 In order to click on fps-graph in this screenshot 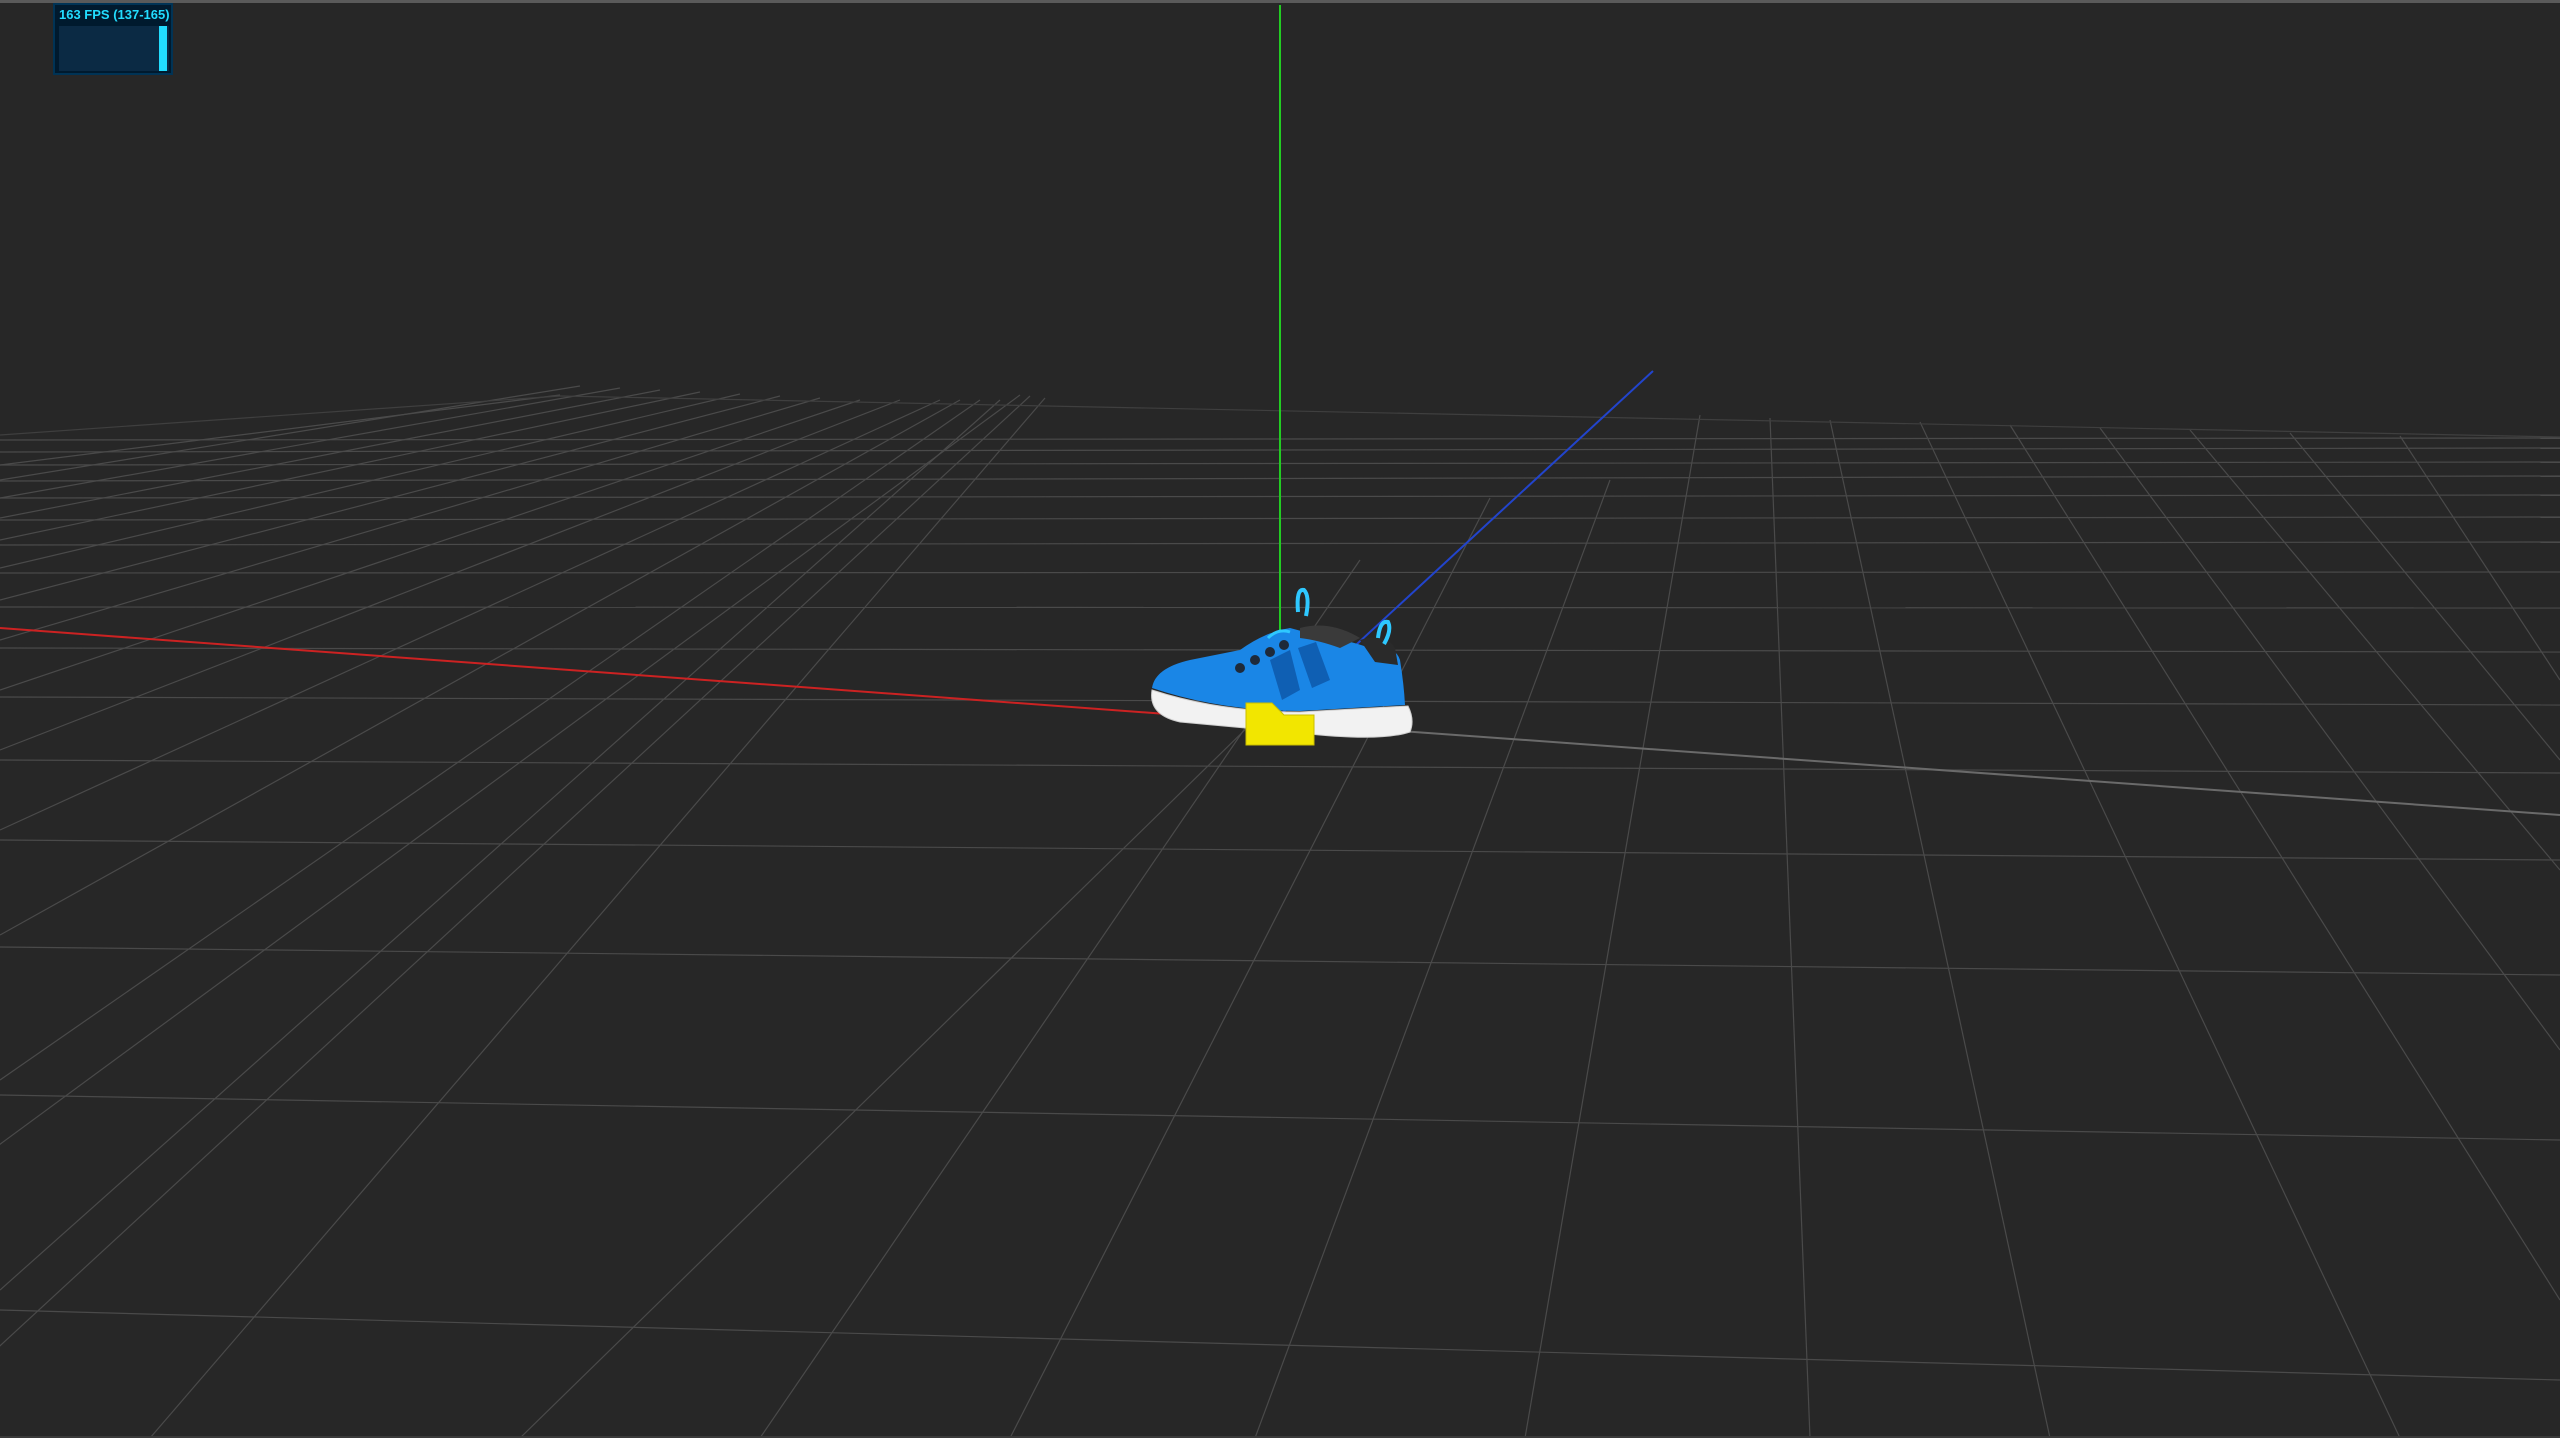, I will do `click(114, 48)`.